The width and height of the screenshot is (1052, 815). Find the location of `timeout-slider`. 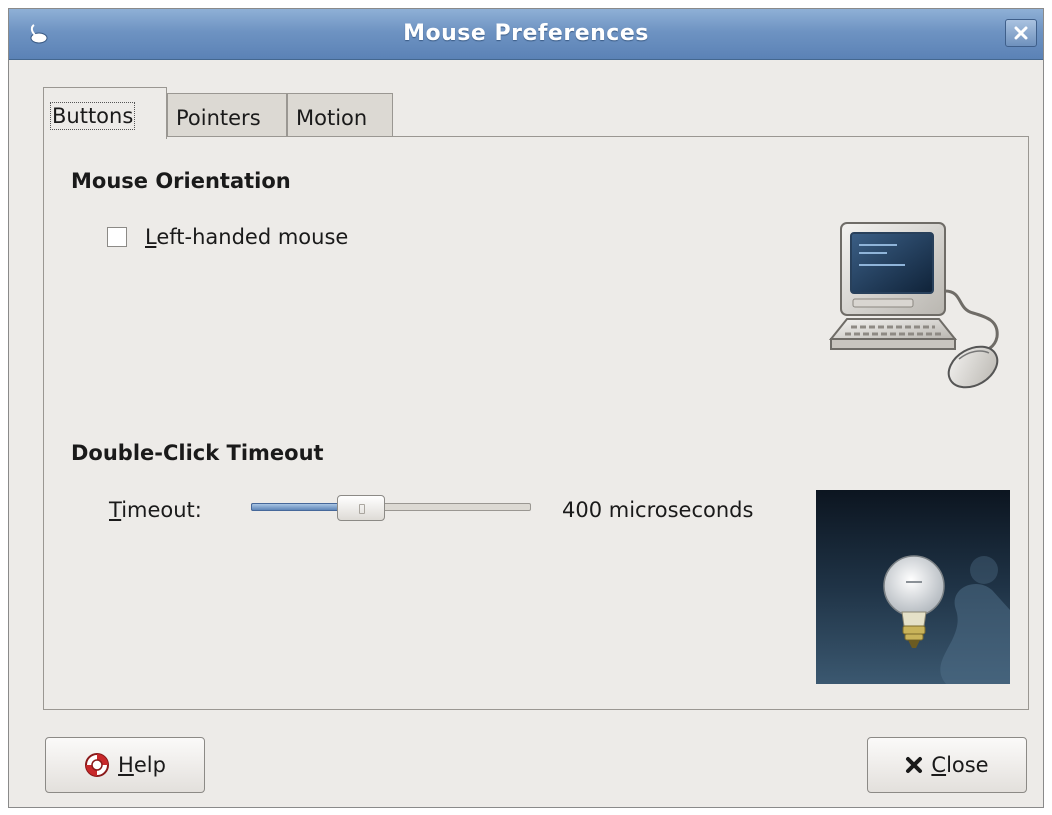

timeout-slider is located at coordinates (392, 508).